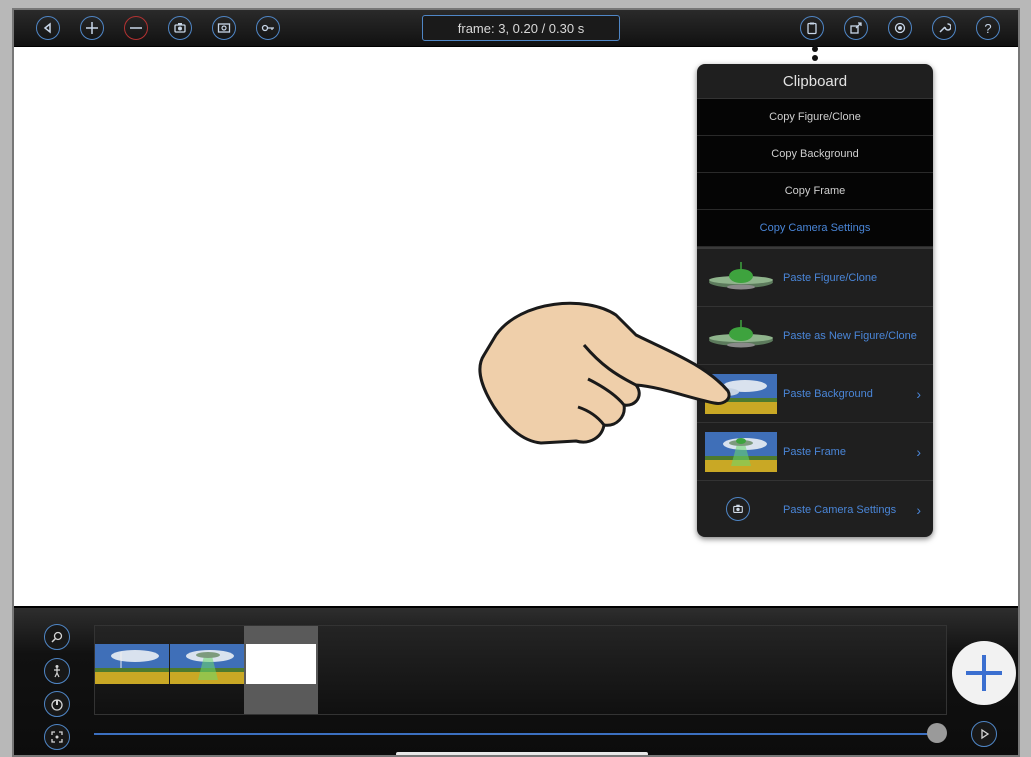  Describe the element at coordinates (815, 117) in the screenshot. I see `copy-figure-clone-item: Copy Figure/Clone` at that location.